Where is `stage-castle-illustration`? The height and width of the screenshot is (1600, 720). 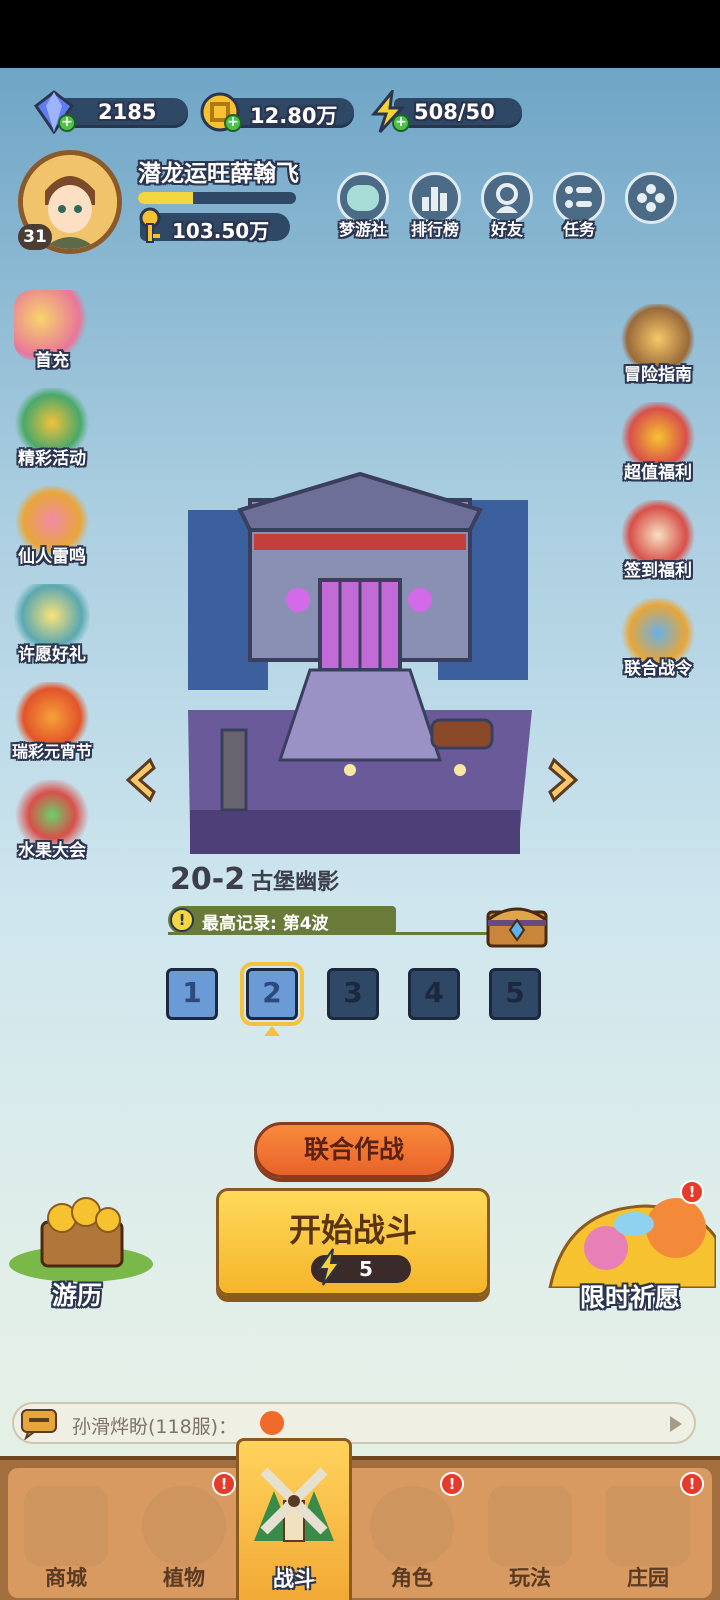
stage-castle-illustration is located at coordinates (360, 665).